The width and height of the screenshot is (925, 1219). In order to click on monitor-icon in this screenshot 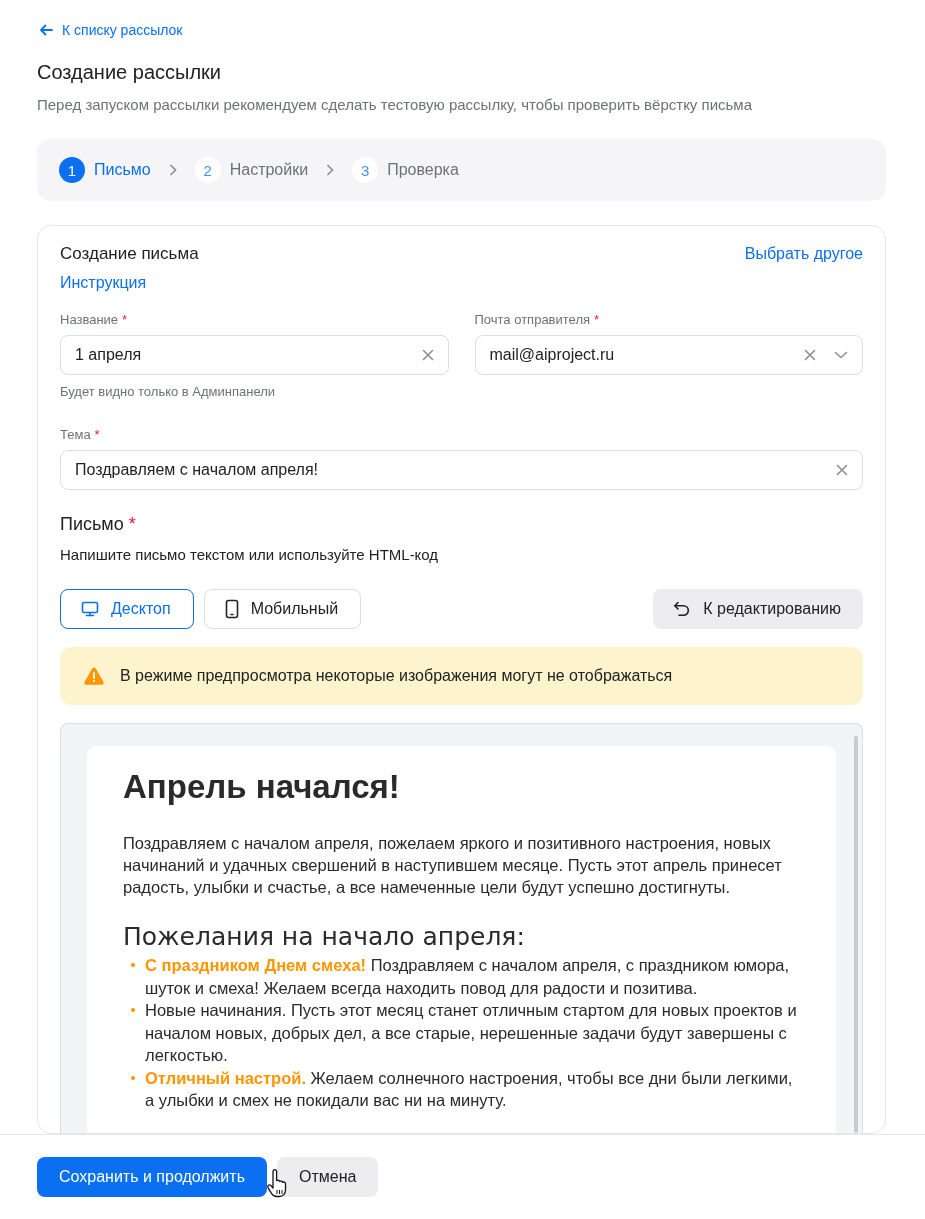, I will do `click(90, 609)`.